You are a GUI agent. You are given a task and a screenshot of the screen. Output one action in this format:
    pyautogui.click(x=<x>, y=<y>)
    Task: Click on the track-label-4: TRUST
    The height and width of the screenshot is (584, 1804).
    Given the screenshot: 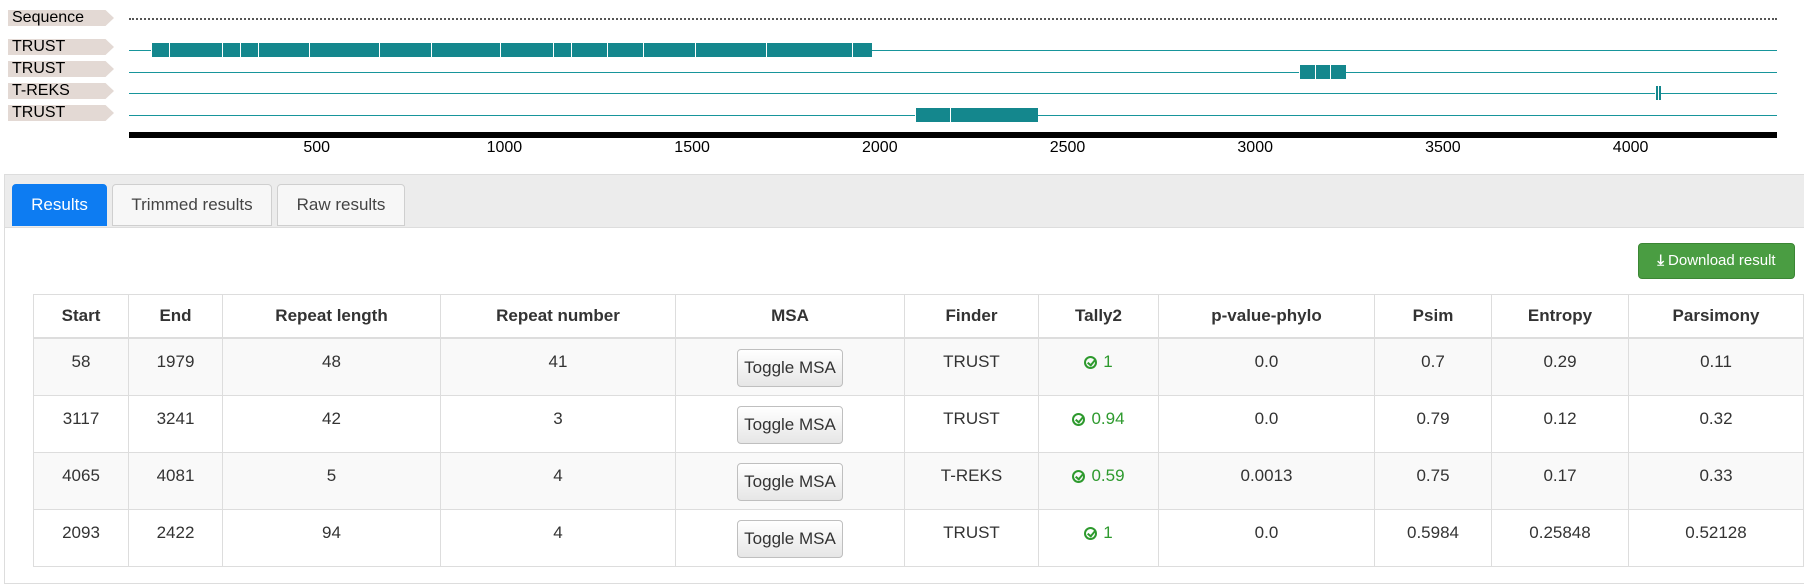 What is the action you would take?
    pyautogui.click(x=61, y=113)
    